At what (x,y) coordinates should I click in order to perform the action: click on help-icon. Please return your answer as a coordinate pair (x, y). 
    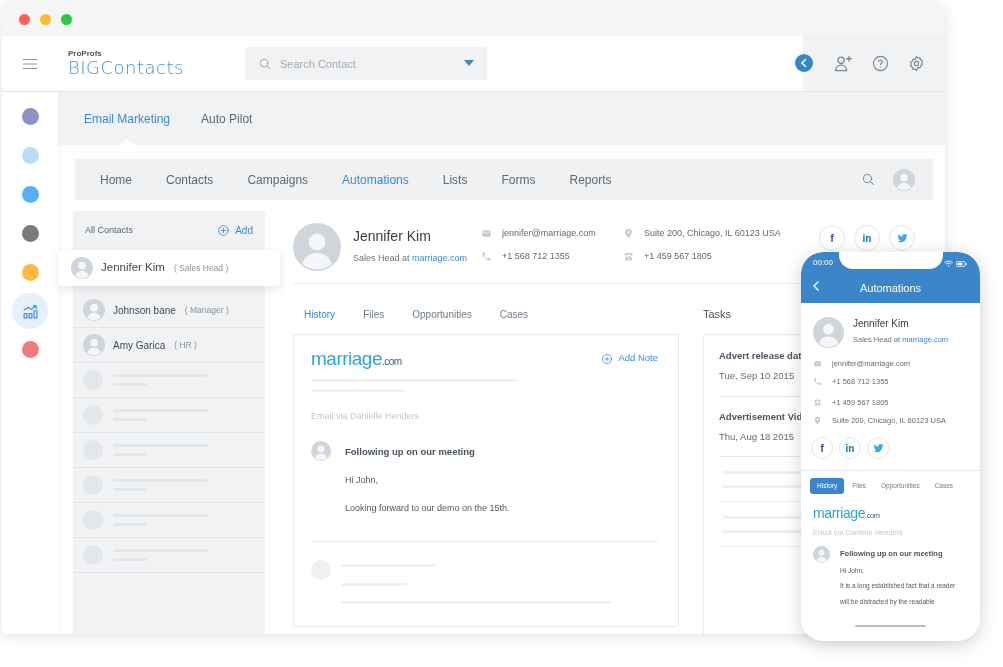
    Looking at the image, I should click on (880, 63).